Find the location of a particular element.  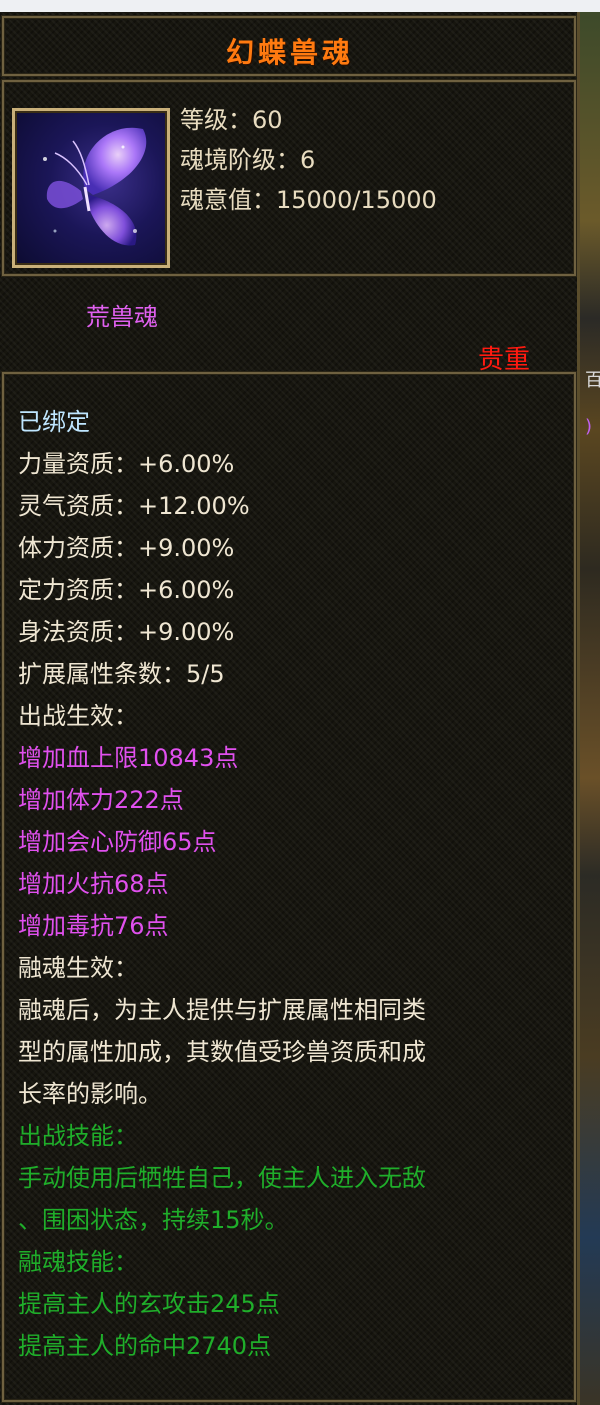

fusion-skill-line: 提高主人的命中2740点 is located at coordinates (145, 1346).